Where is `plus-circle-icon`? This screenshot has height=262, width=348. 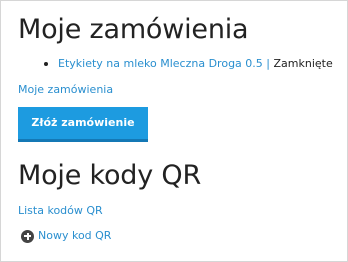
plus-circle-icon is located at coordinates (27, 236).